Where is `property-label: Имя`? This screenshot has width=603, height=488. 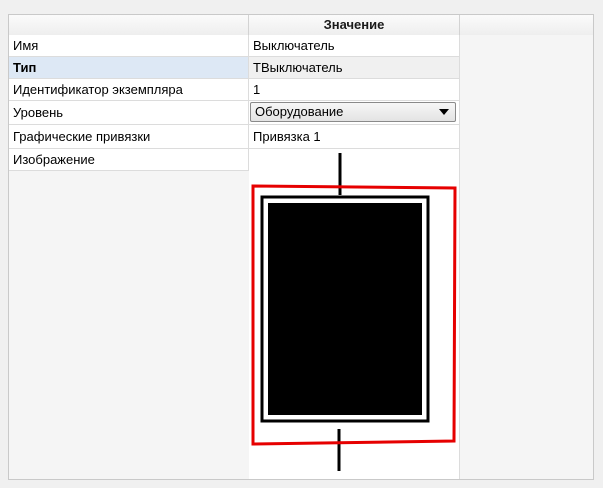 property-label: Имя is located at coordinates (129, 46).